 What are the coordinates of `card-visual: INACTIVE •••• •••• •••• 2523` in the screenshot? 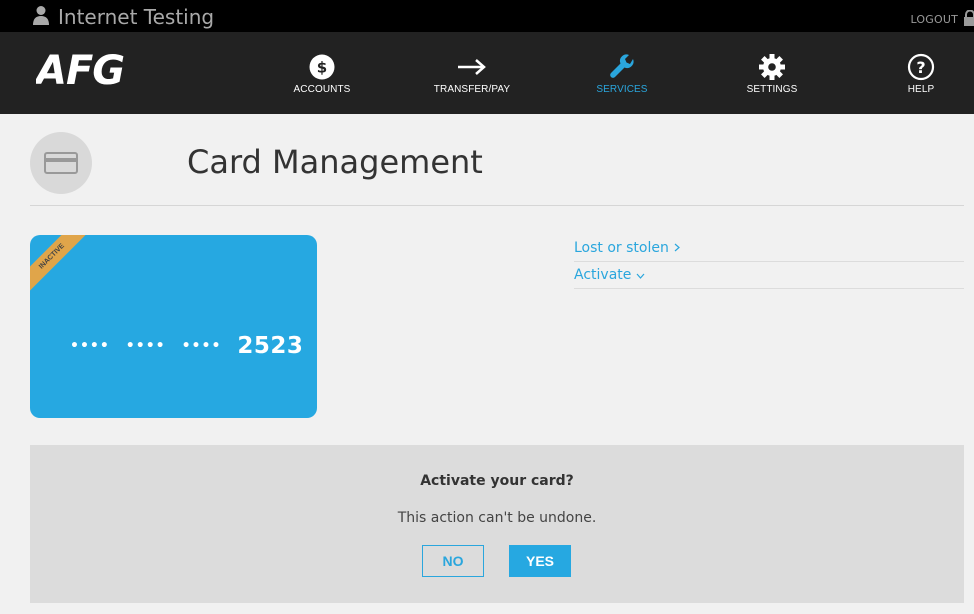 It's located at (173, 326).